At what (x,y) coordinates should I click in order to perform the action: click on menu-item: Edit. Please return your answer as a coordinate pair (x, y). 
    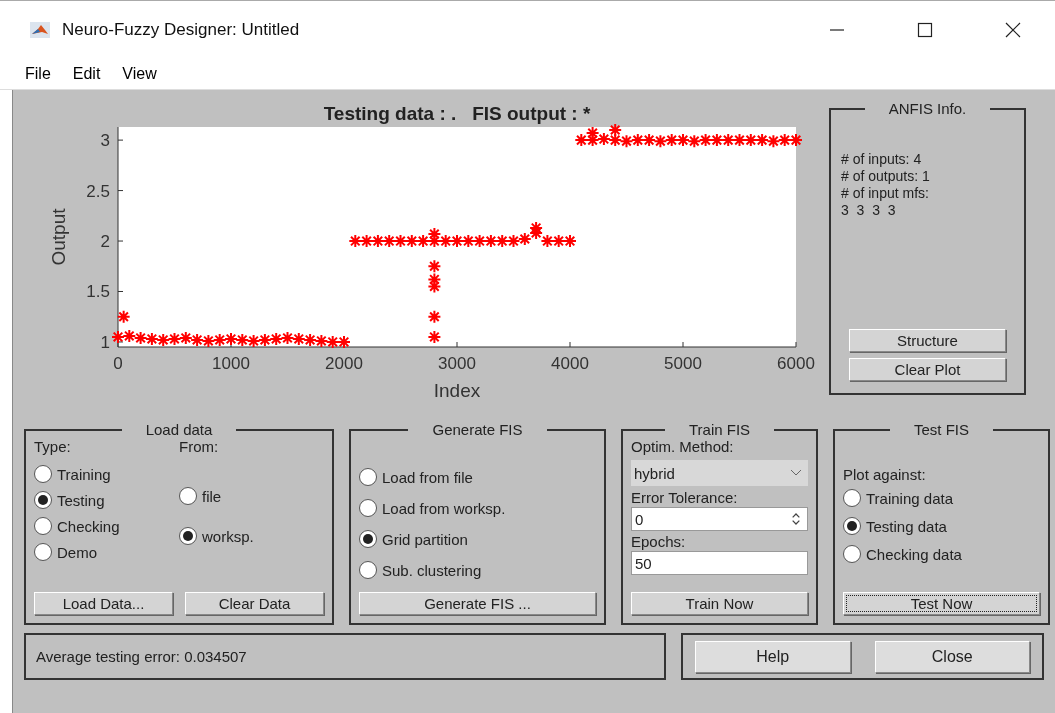
    Looking at the image, I should click on (86, 74).